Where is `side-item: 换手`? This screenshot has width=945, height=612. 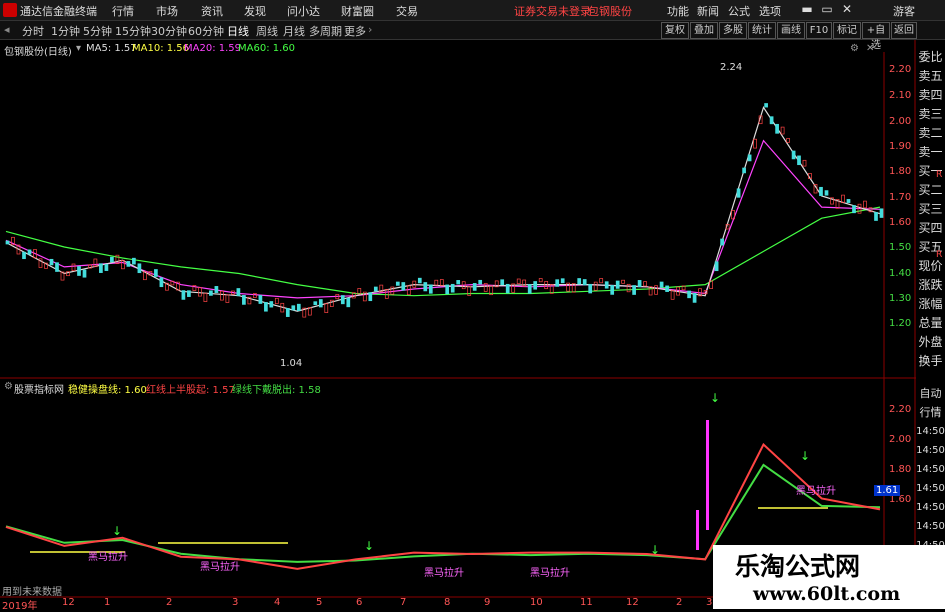
side-item: 换手 is located at coordinates (930, 361).